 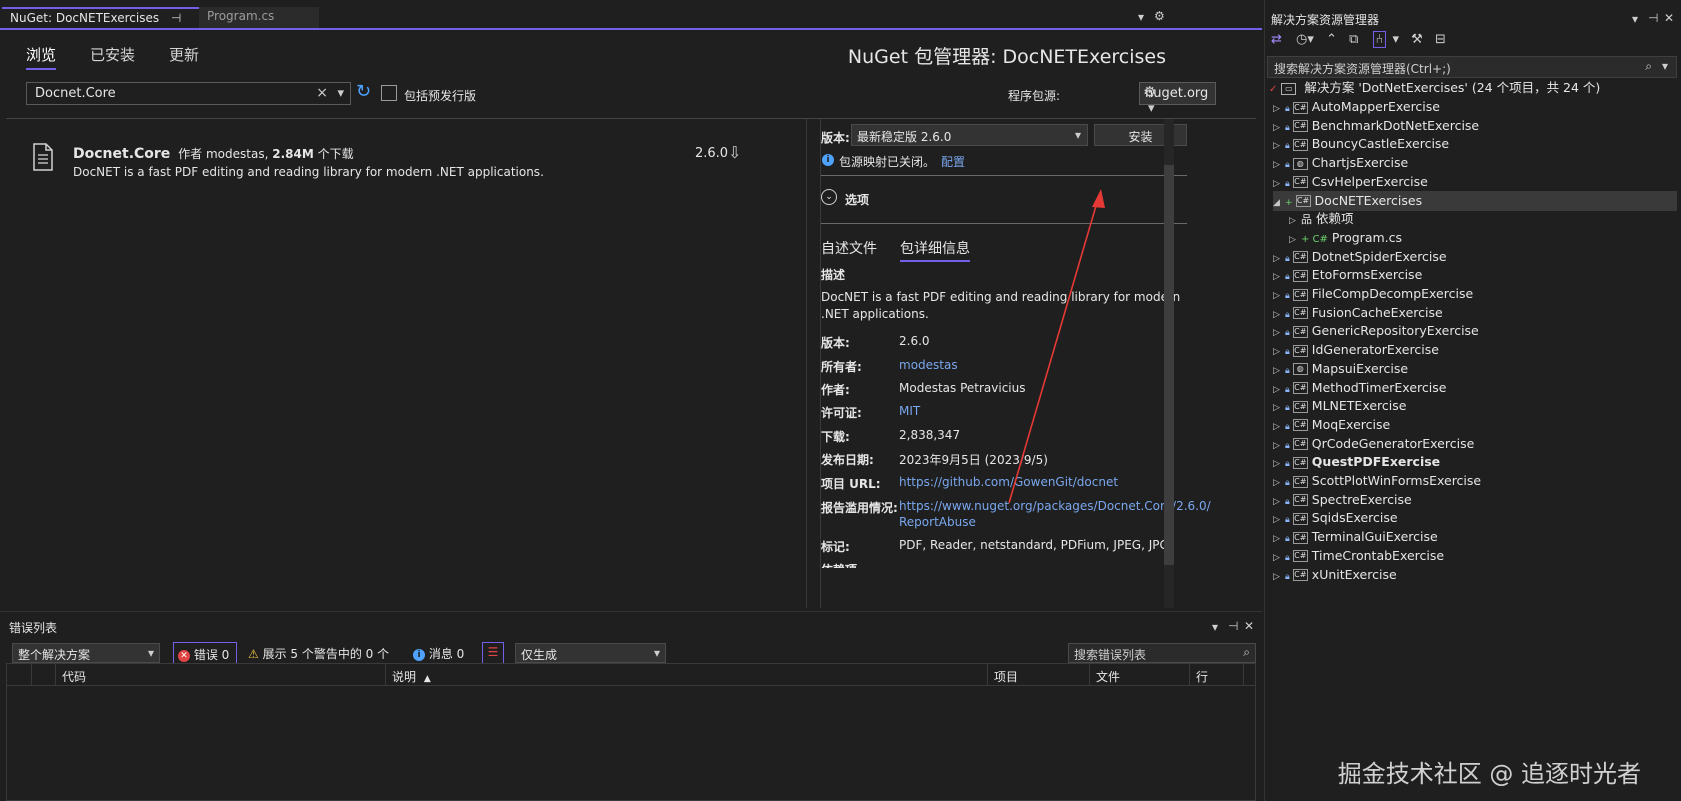 I want to click on col-project: 项目, so click(x=1039, y=675).